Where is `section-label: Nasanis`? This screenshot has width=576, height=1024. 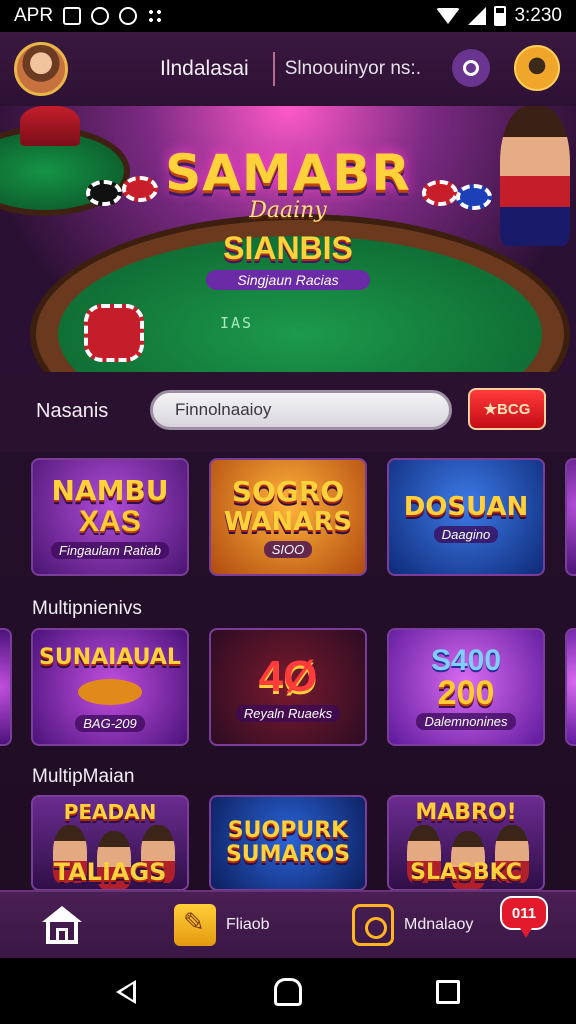 section-label: Nasanis is located at coordinates (72, 411).